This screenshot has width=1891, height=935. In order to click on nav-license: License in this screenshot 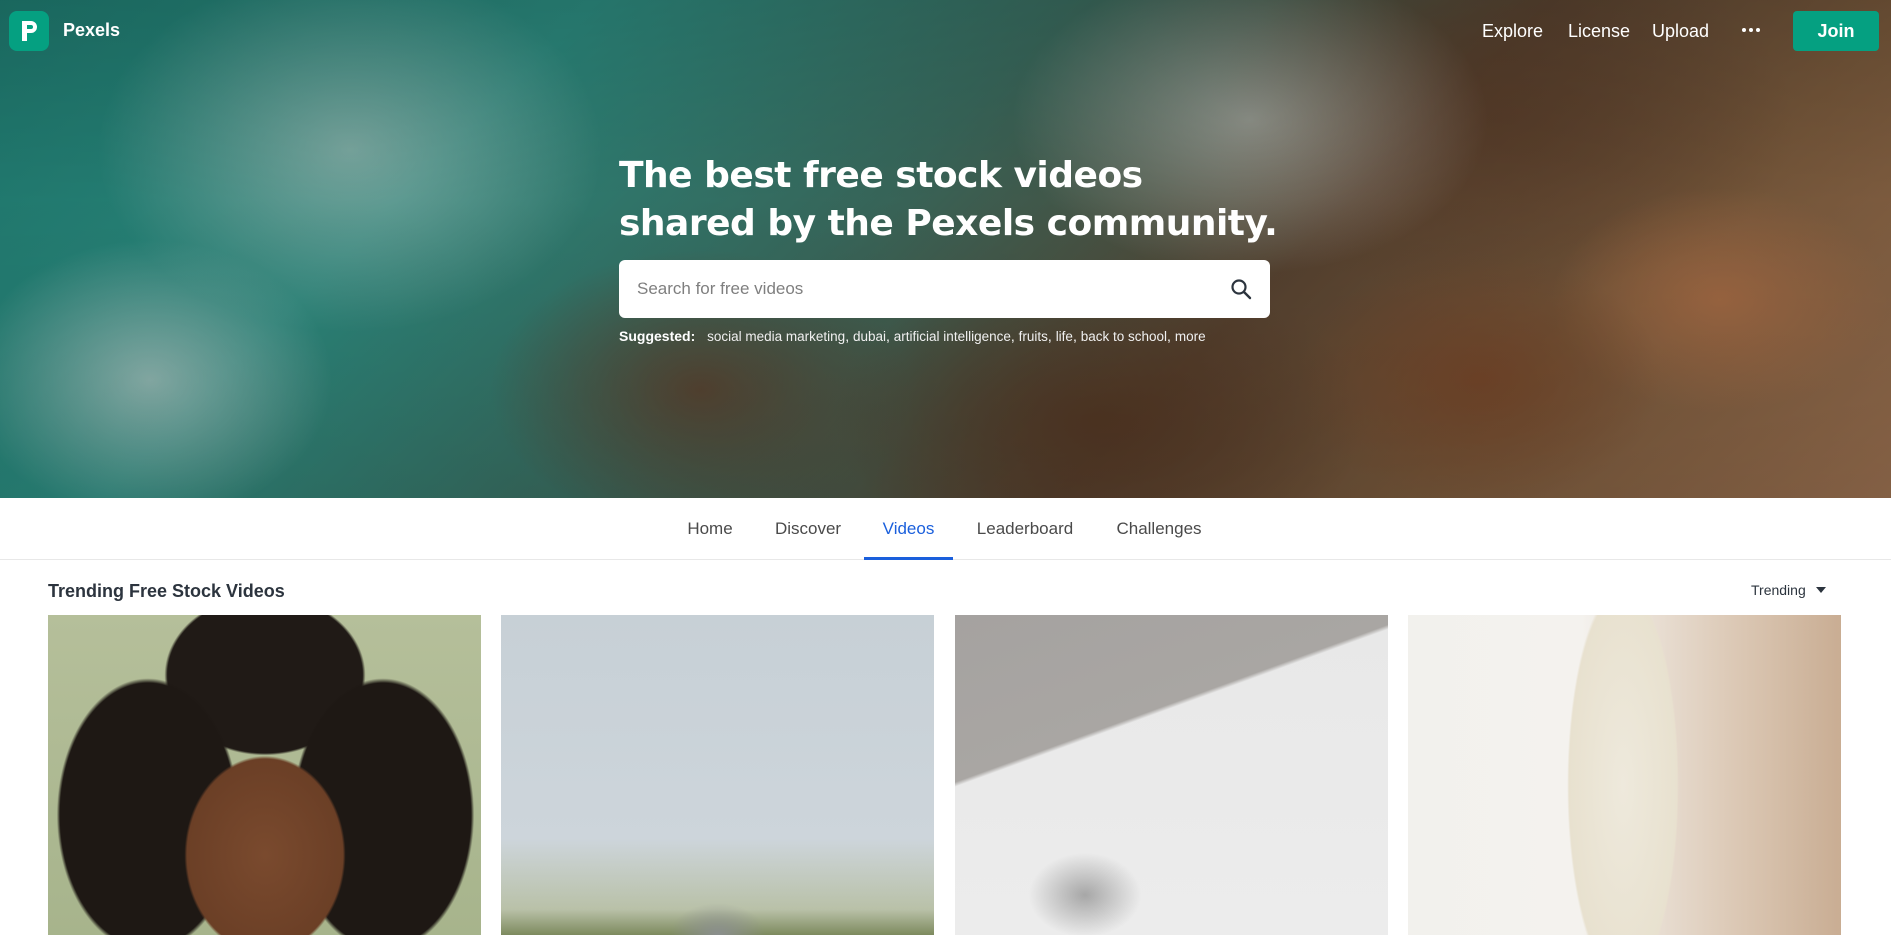, I will do `click(1599, 31)`.